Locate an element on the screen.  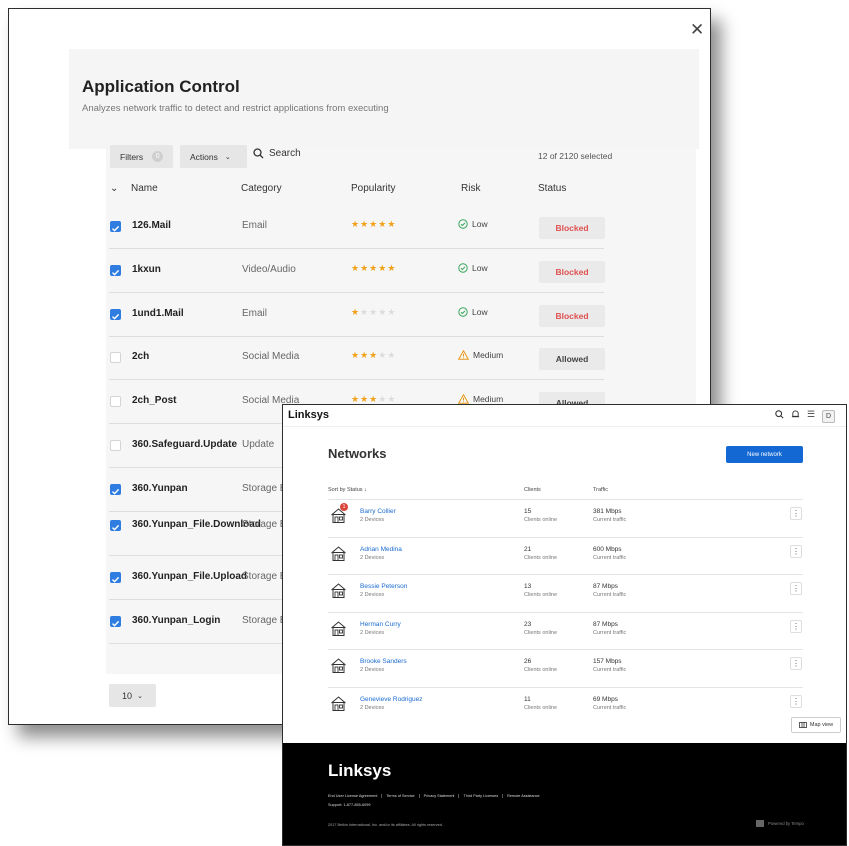
footer-link: Remote Assistance is located at coordinates (523, 796).